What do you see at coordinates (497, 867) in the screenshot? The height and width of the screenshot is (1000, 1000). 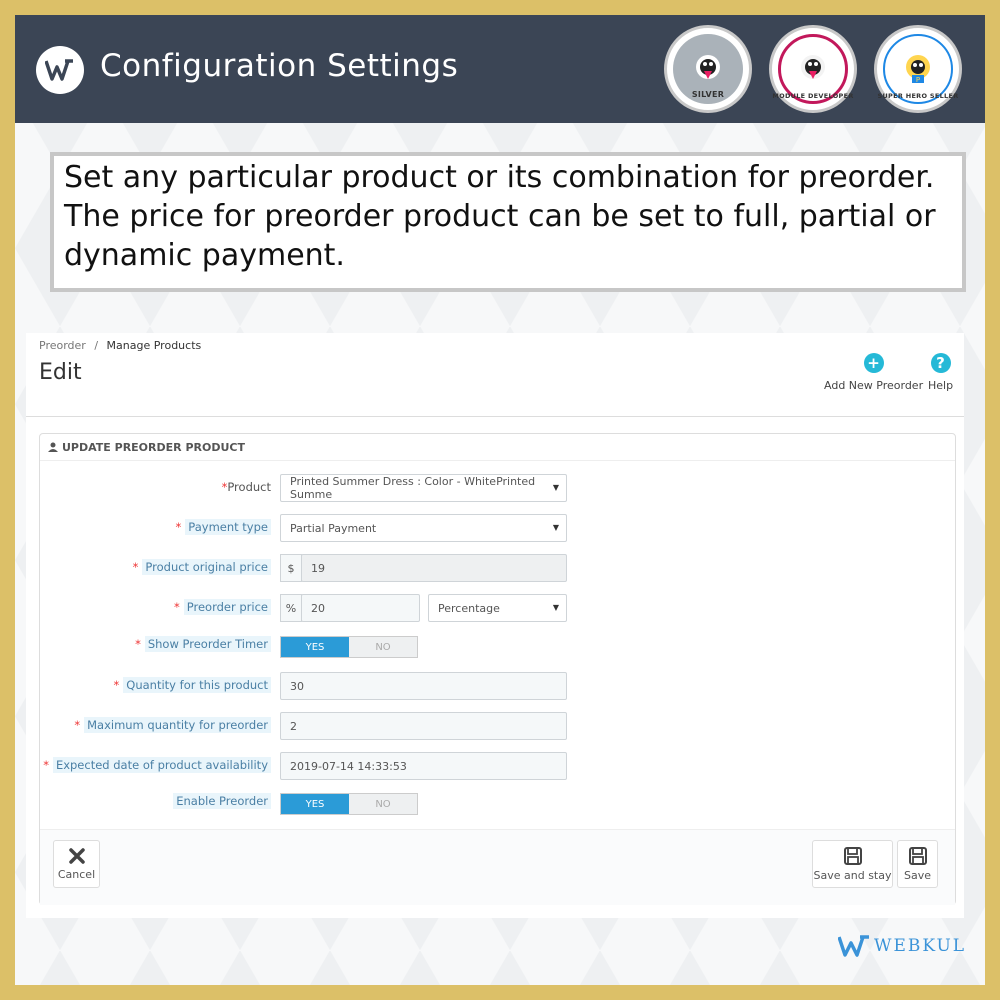 I see `panel-footer: Cancel Save and stay Save` at bounding box center [497, 867].